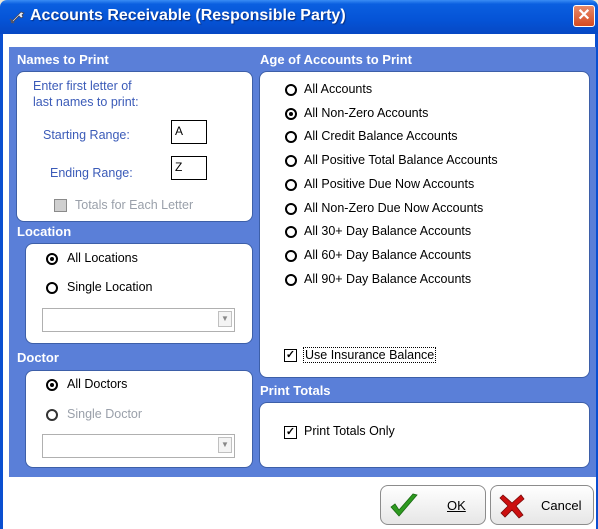  Describe the element at coordinates (381, 136) in the screenshot. I see `age-option-label-2: All Credit Balance Accounts` at that location.